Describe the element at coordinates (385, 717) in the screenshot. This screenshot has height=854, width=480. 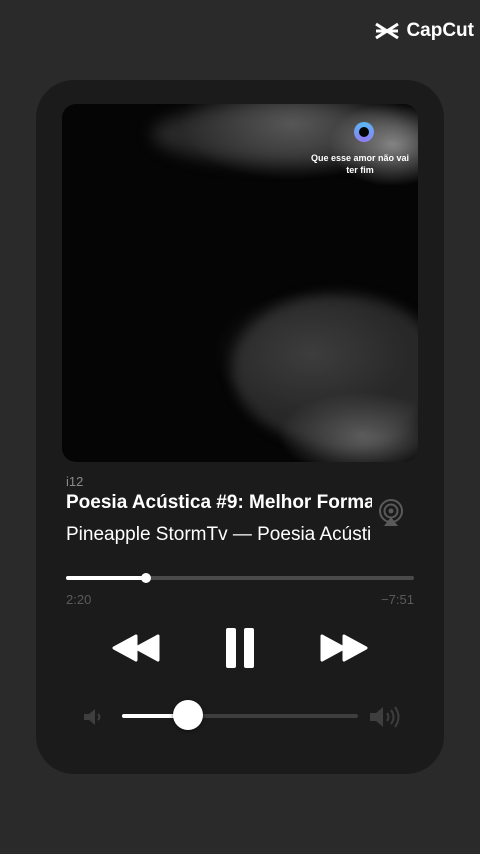
I see `volume-high-icon` at that location.